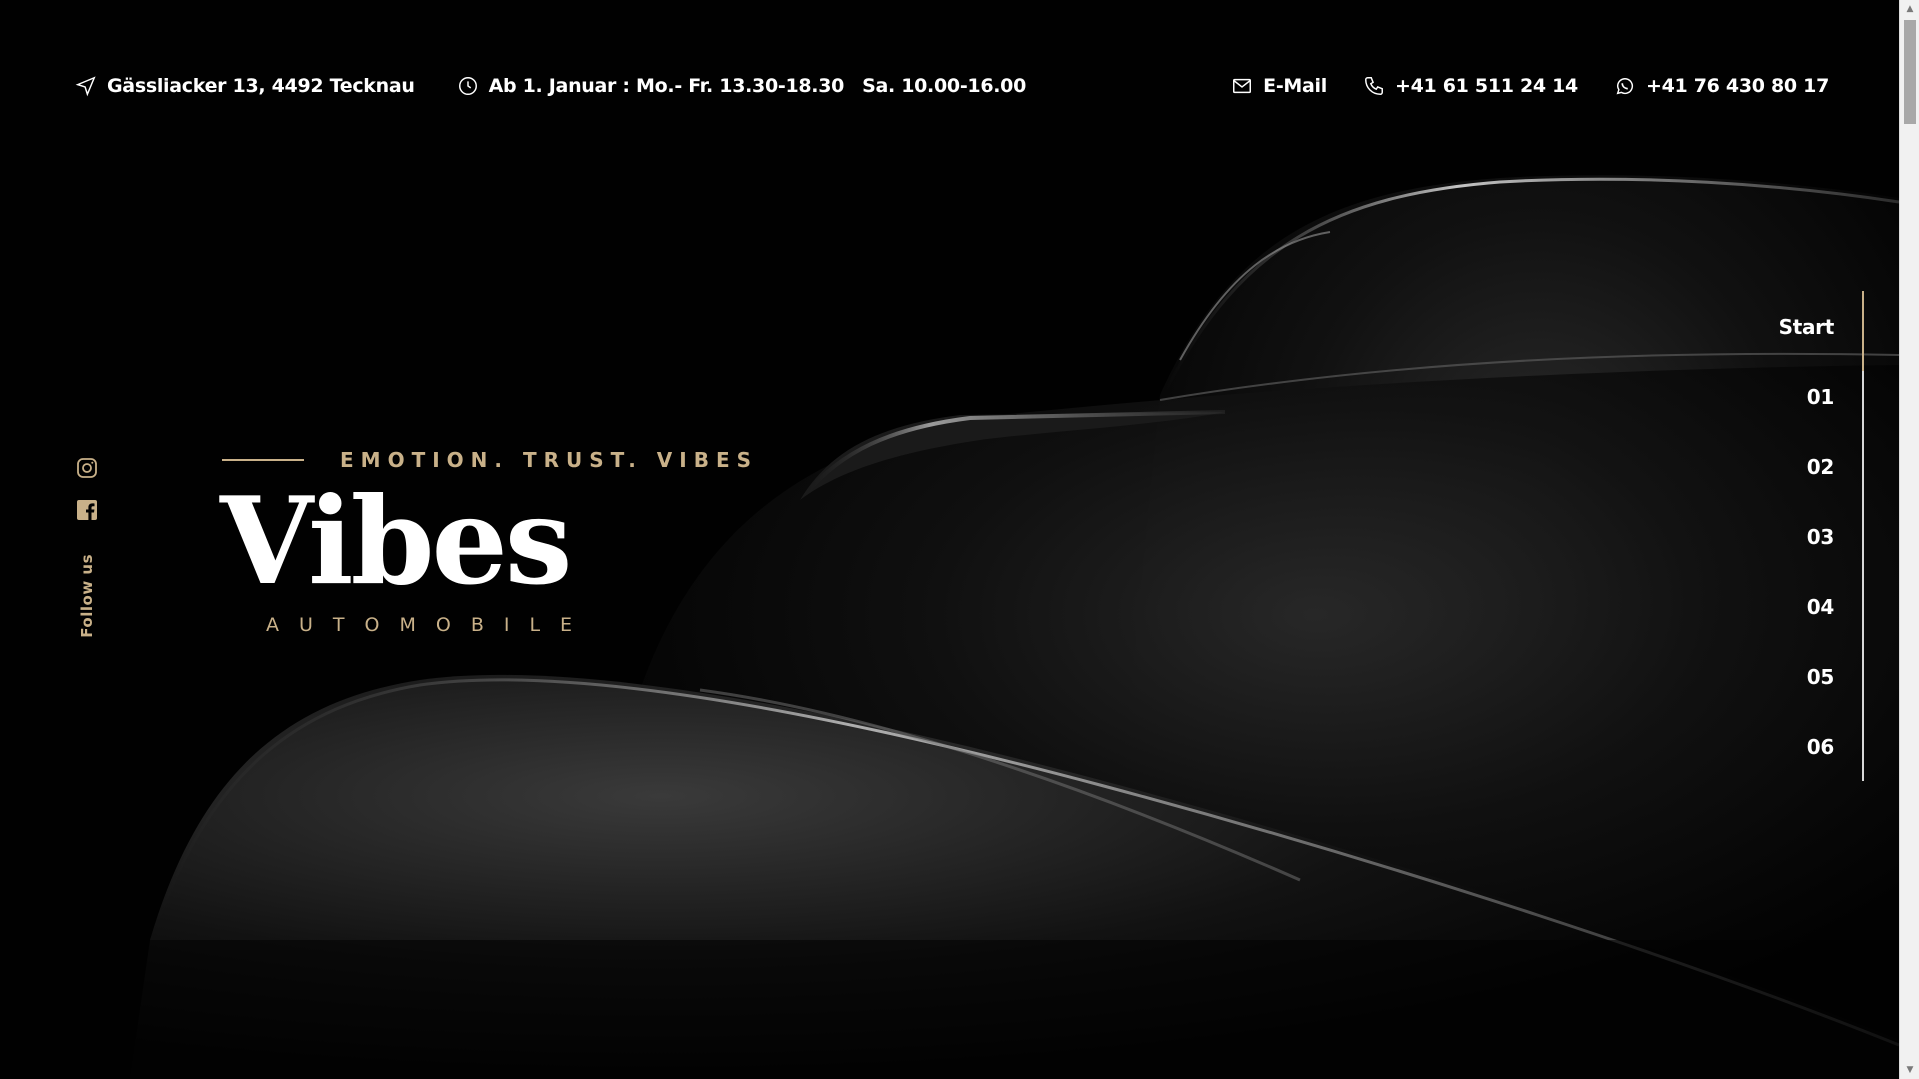 Image resolution: width=1919 pixels, height=1079 pixels. Describe the element at coordinates (87, 510) in the screenshot. I see `facebook-icon` at that location.